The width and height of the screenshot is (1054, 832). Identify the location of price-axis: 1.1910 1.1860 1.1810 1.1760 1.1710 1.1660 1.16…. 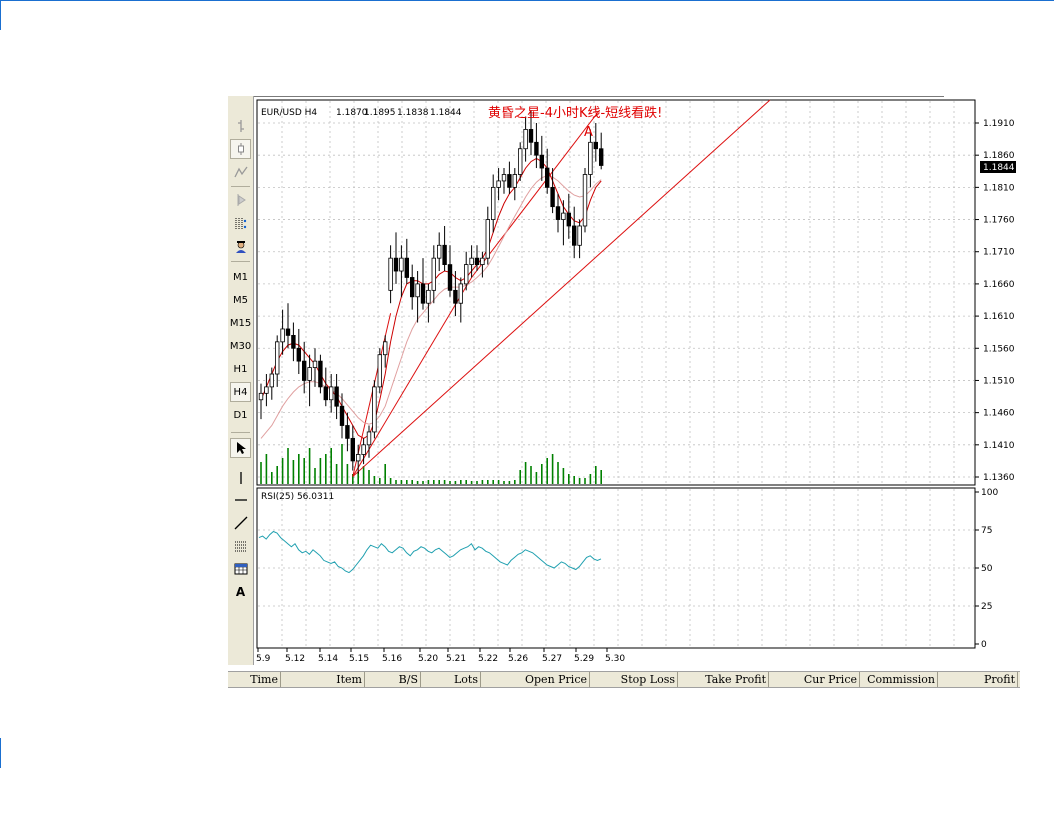
(995, 301).